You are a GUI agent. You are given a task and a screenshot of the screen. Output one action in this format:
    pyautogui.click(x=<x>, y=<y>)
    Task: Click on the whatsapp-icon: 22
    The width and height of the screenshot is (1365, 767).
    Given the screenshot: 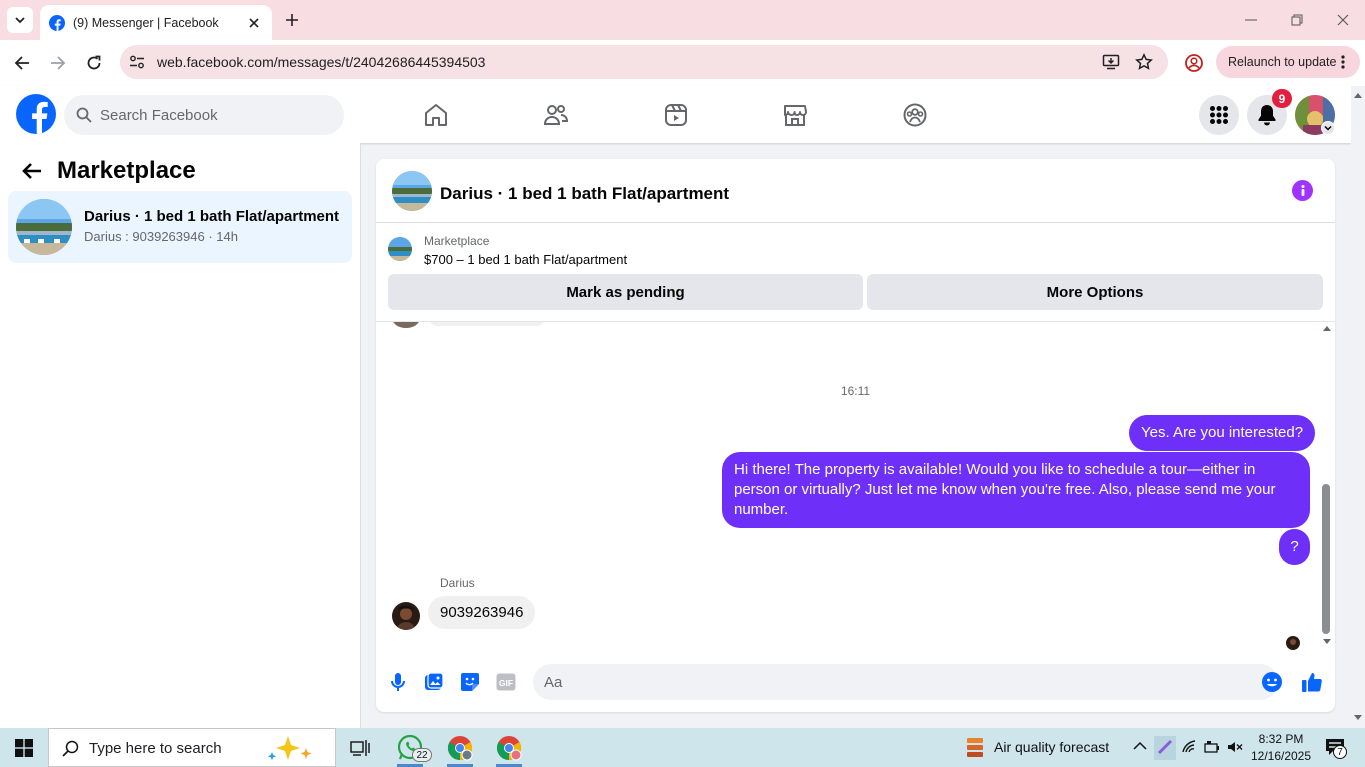 What is the action you would take?
    pyautogui.click(x=413, y=748)
    